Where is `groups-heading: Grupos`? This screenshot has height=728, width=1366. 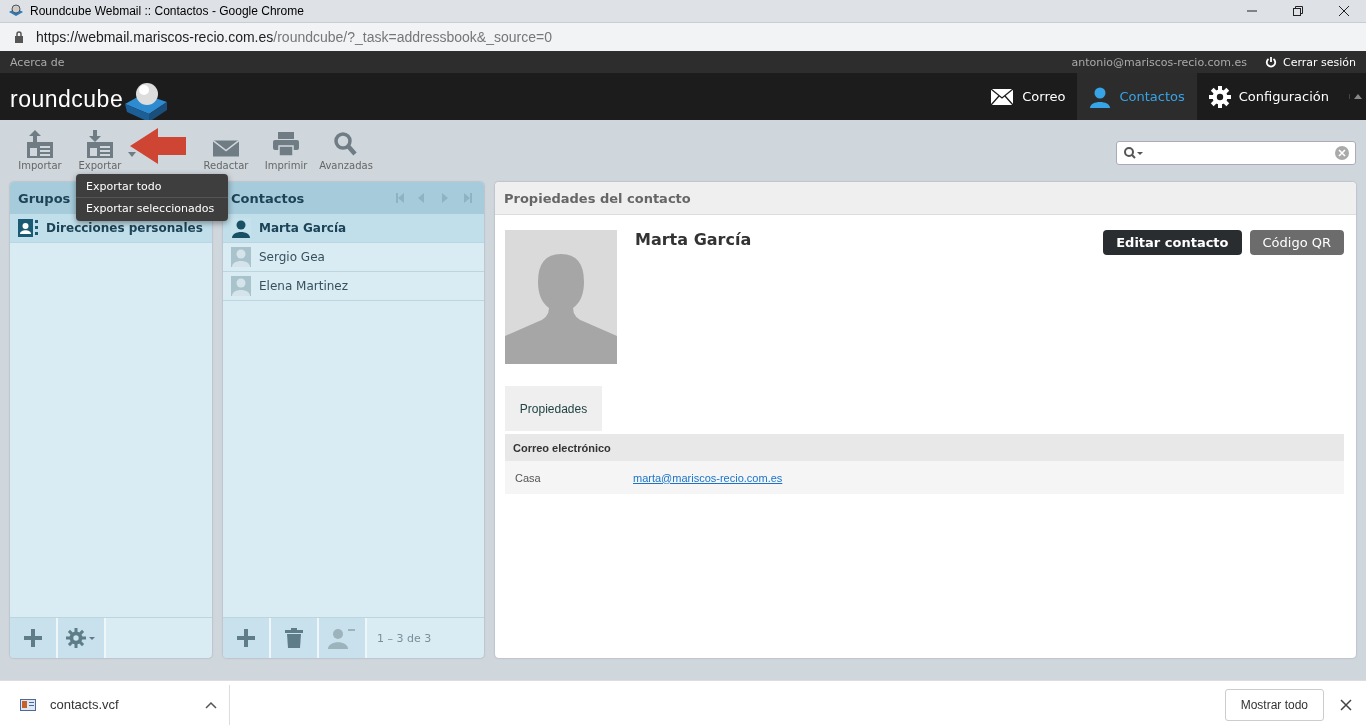
groups-heading: Grupos is located at coordinates (44, 198).